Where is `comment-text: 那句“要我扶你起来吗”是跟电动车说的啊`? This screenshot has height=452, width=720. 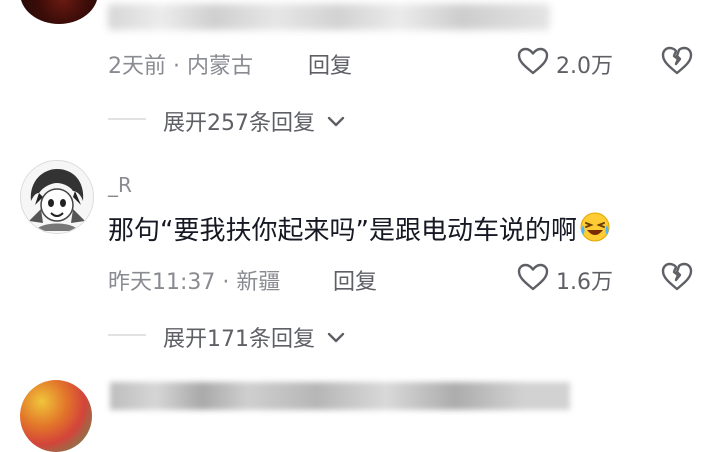
comment-text: 那句“要我扶你起来吗”是跟电动车说的啊 is located at coordinates (359, 230).